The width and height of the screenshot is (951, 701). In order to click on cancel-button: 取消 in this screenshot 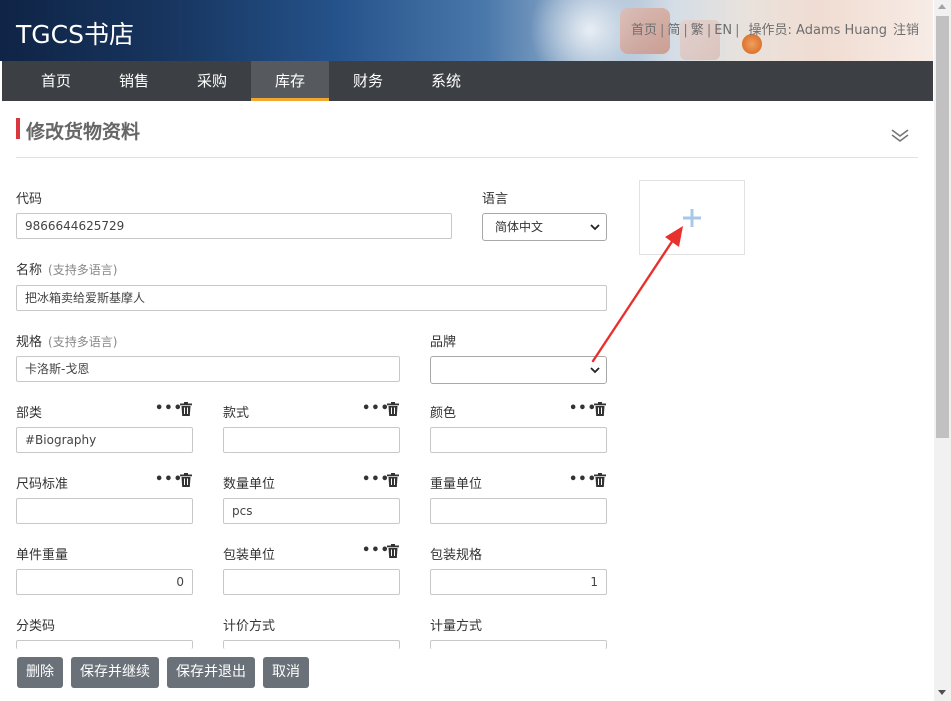, I will do `click(286, 672)`.